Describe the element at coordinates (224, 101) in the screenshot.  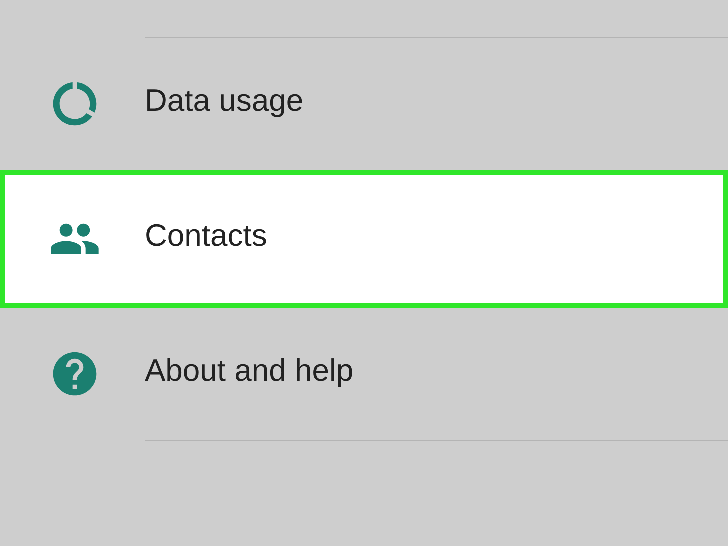
I see `item-label: Data usage` at that location.